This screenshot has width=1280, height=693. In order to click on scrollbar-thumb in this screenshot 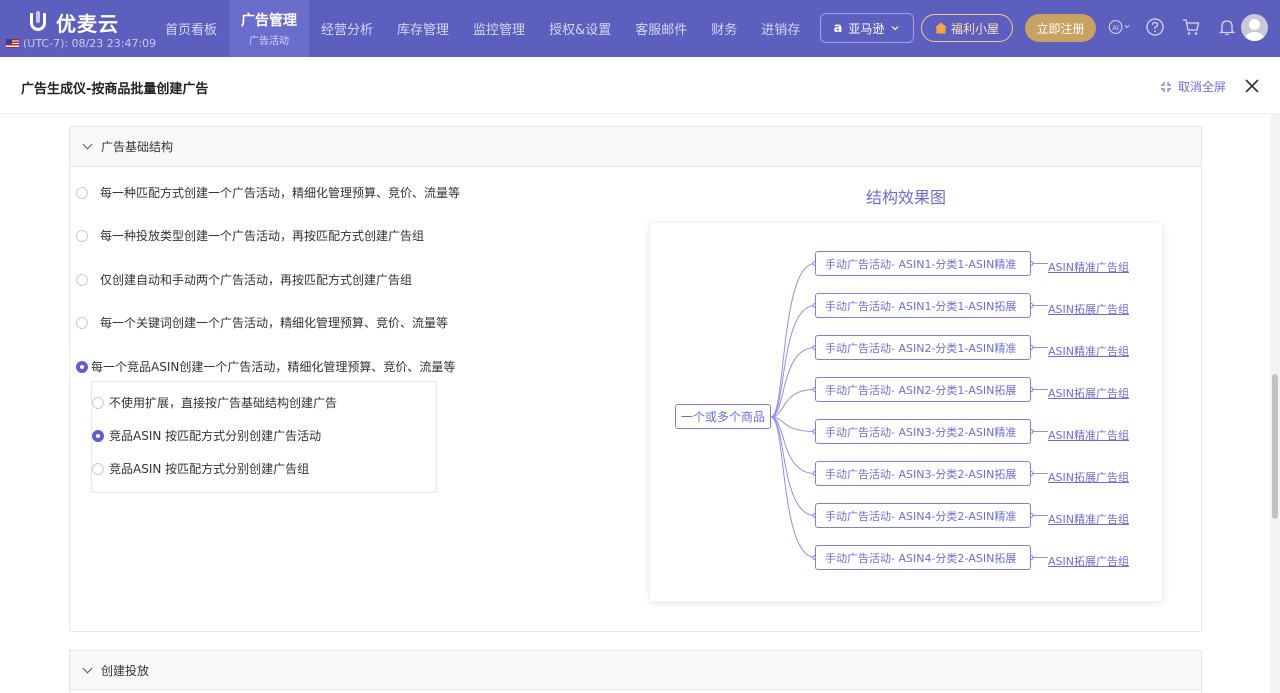, I will do `click(1275, 446)`.